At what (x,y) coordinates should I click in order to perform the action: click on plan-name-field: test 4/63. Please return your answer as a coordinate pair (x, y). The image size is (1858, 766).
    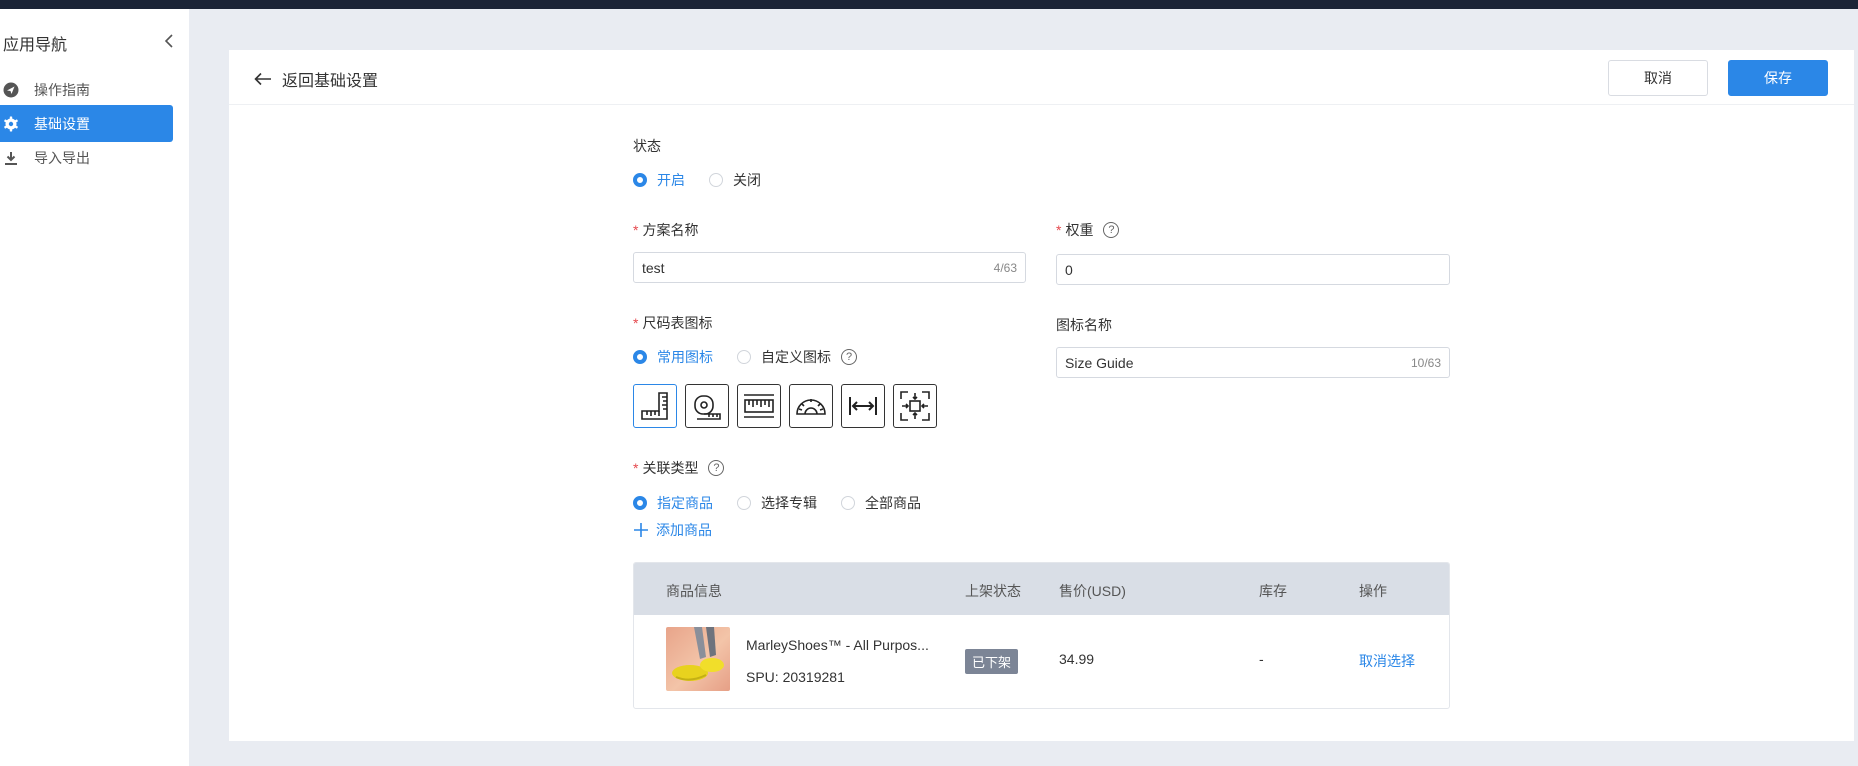
    Looking at the image, I should click on (829, 267).